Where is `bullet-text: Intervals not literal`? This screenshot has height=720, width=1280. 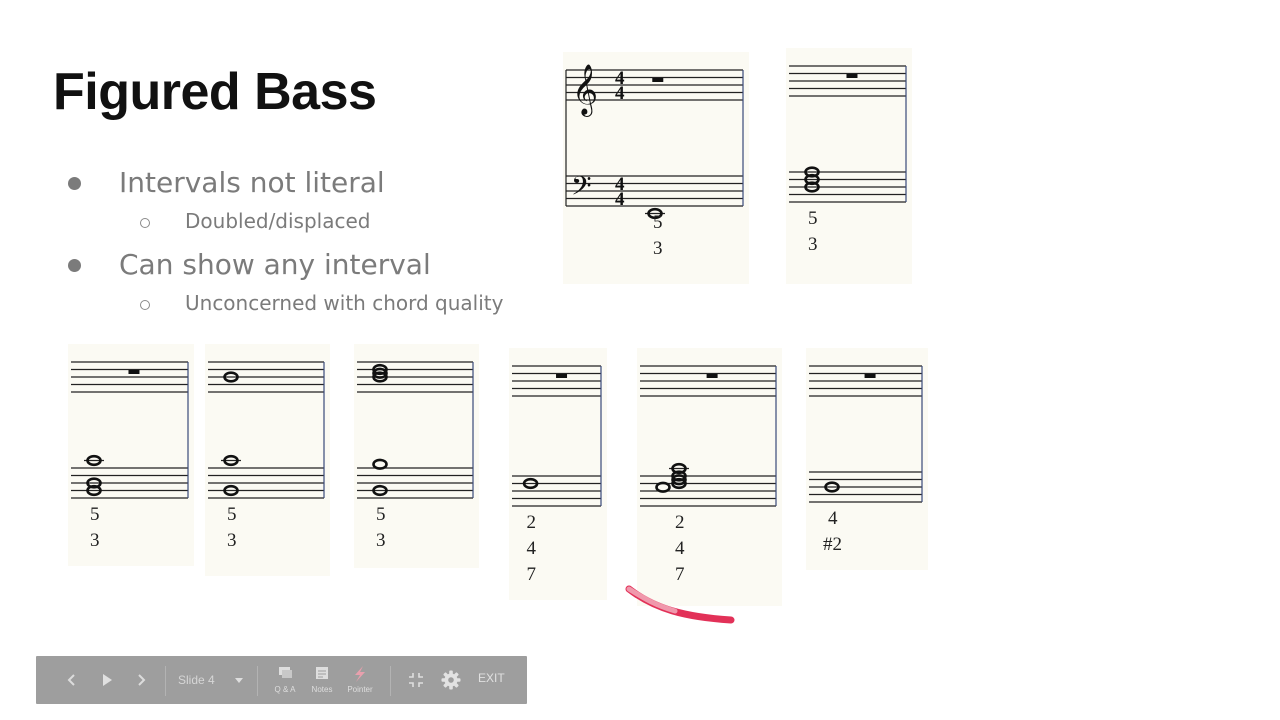 bullet-text: Intervals not literal is located at coordinates (252, 182).